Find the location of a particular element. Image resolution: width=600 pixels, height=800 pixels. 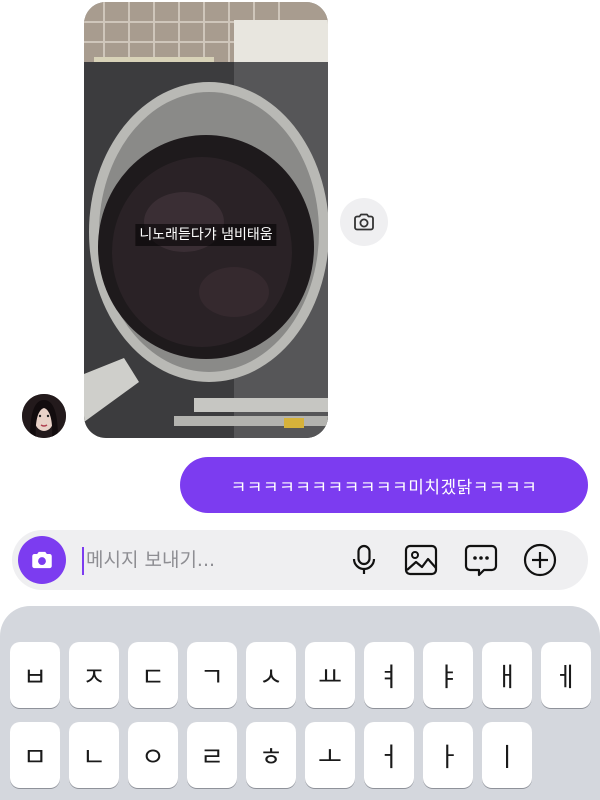

camera-button is located at coordinates (42, 560).